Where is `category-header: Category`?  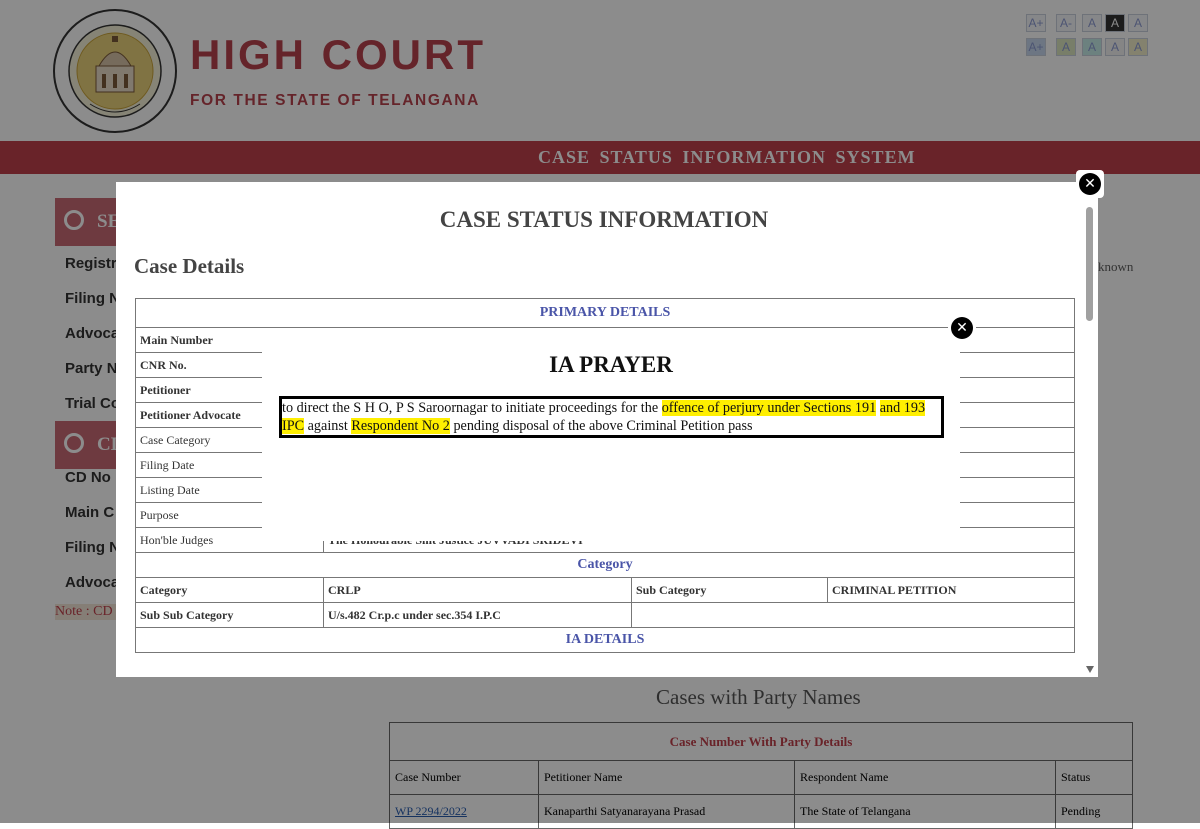
category-header: Category is located at coordinates (605, 565).